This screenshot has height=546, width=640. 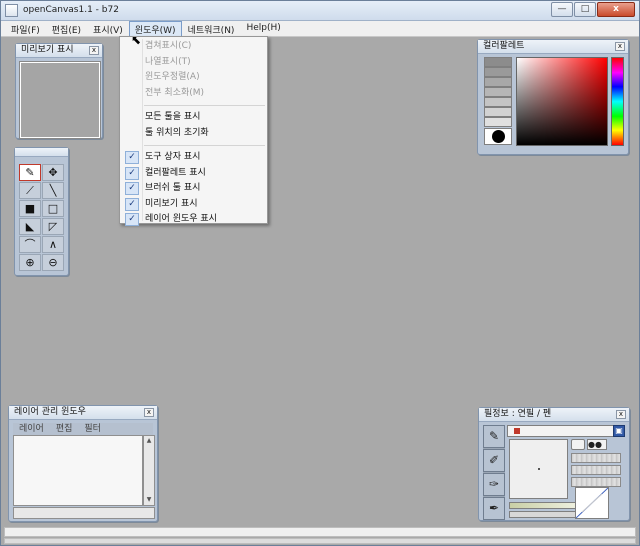 What do you see at coordinates (320, 541) in the screenshot?
I see `horizontal-scrollbar` at bounding box center [320, 541].